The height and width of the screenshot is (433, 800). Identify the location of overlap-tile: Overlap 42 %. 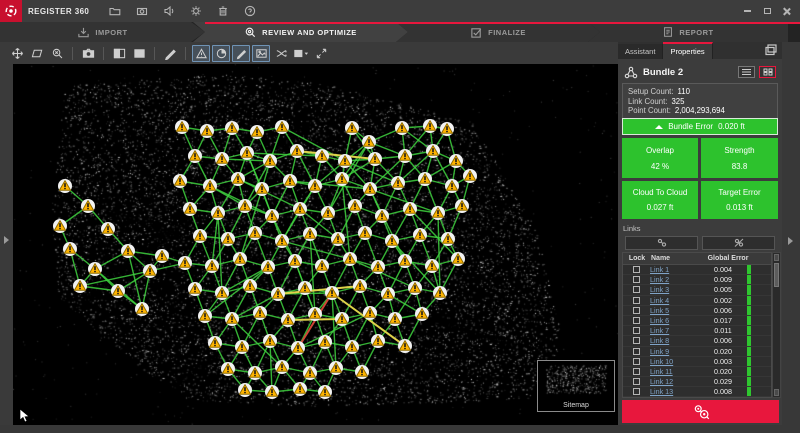
(660, 158).